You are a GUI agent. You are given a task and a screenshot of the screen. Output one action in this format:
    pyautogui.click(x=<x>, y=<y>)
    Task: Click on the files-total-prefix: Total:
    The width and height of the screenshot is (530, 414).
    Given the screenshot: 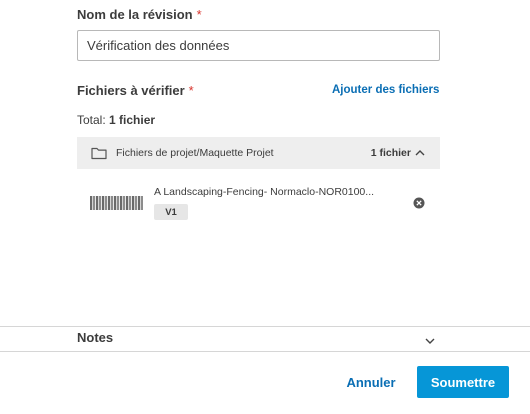 What is the action you would take?
    pyautogui.click(x=91, y=120)
    